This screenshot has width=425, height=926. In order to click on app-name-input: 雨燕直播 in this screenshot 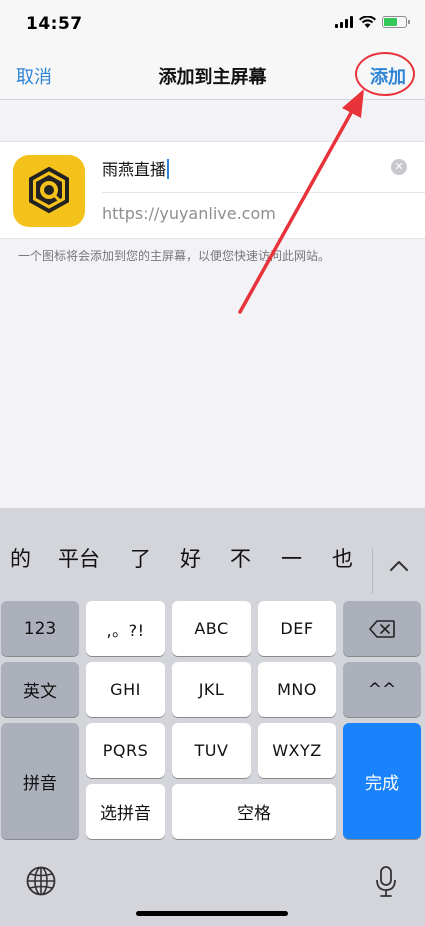, I will do `click(136, 168)`.